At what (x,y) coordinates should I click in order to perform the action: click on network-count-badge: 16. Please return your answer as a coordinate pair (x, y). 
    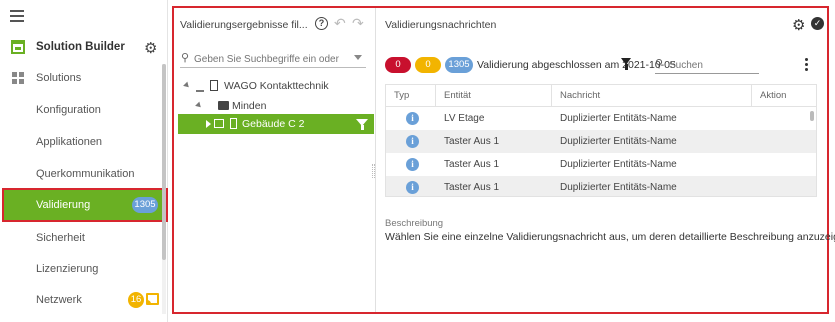
    Looking at the image, I should click on (136, 300).